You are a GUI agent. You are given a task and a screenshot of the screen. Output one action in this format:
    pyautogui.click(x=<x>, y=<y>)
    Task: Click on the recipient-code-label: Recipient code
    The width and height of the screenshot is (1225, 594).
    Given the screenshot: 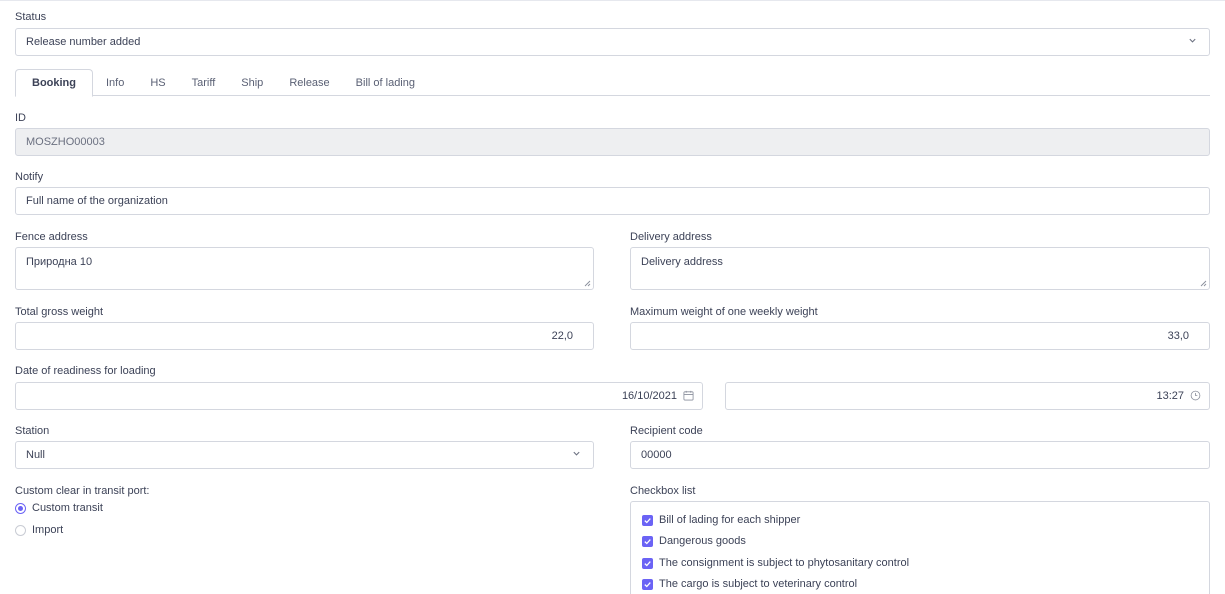 What is the action you would take?
    pyautogui.click(x=666, y=431)
    